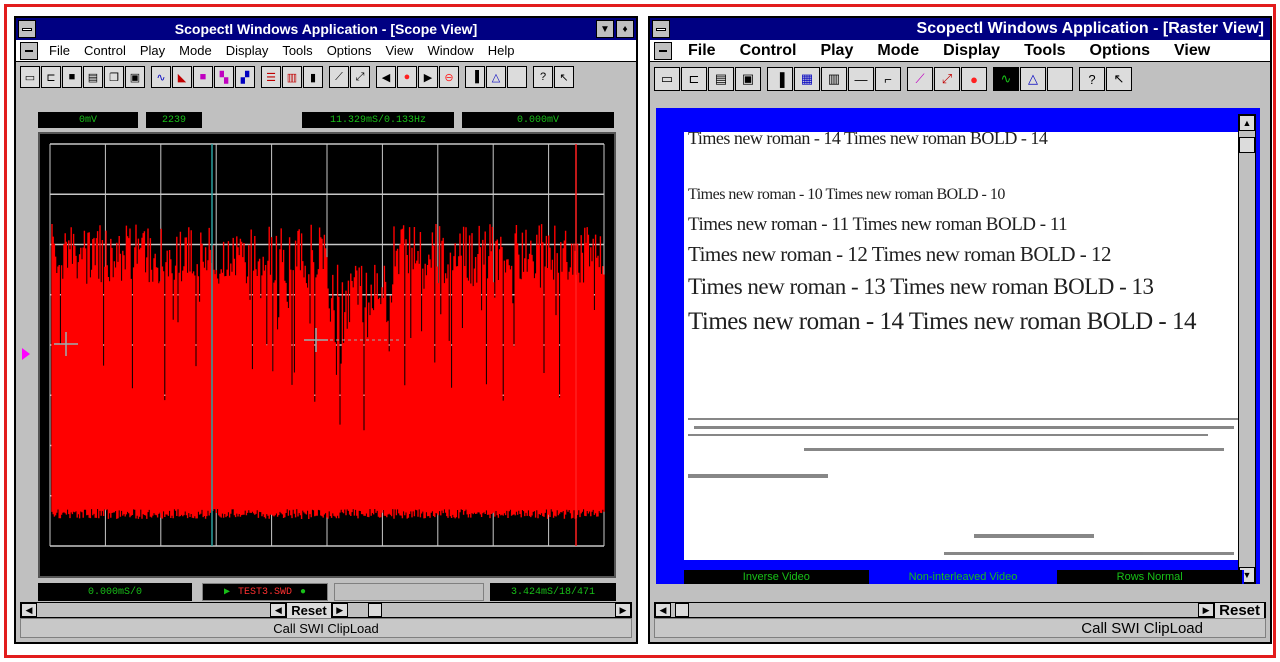  I want to click on reset-arrow-icon: ▶, so click(1206, 610).